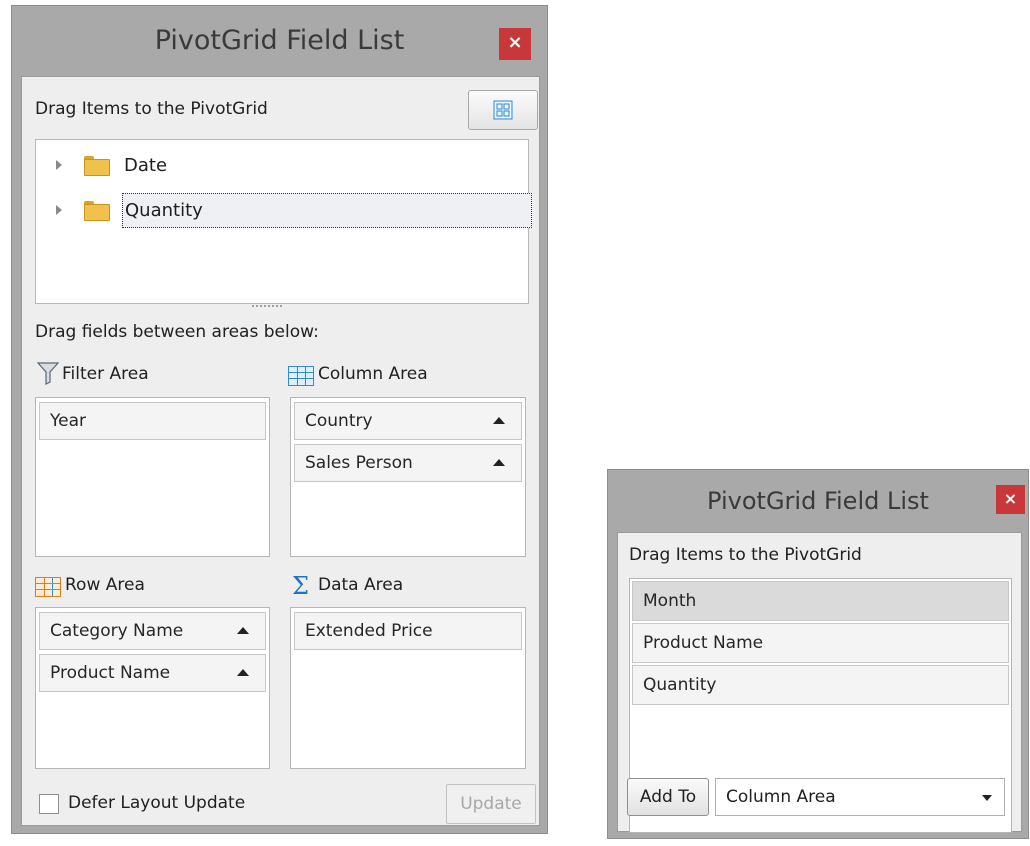 This screenshot has width=1030, height=846. I want to click on field-item-category-name: Category Name, so click(152, 631).